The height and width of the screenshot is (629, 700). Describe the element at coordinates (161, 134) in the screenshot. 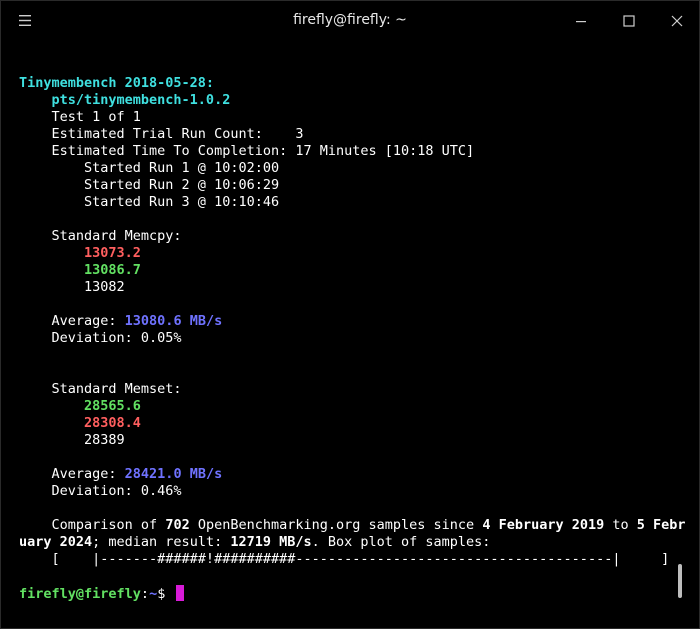

I see `trial-run-count: Estimated Trial Run Count: 3` at that location.